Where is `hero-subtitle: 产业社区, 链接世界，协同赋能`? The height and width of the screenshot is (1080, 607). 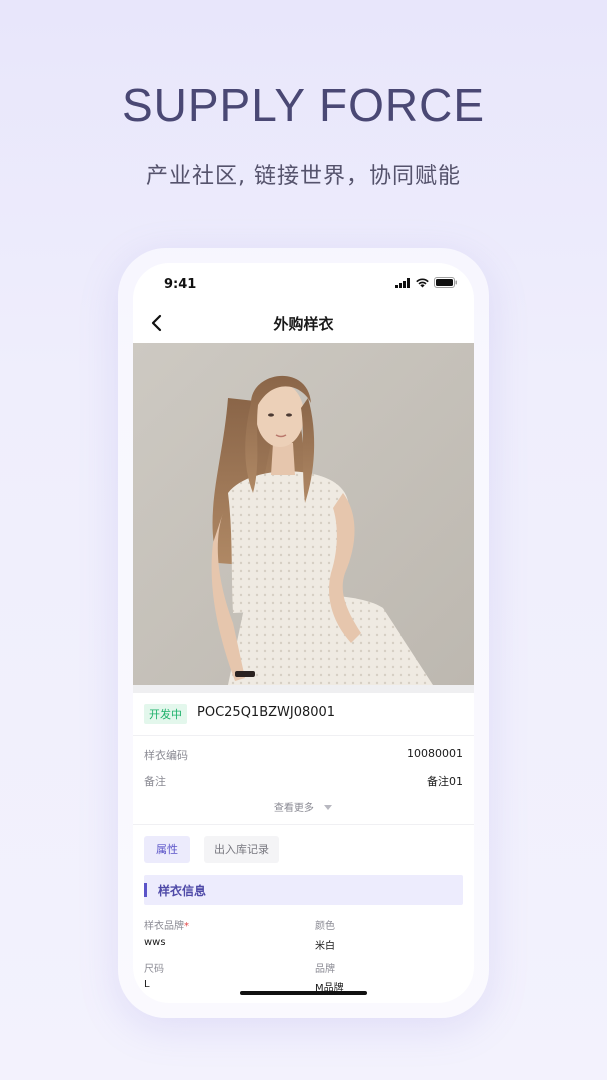
hero-subtitle: 产业社区, 链接世界，协同赋能 is located at coordinates (303, 176).